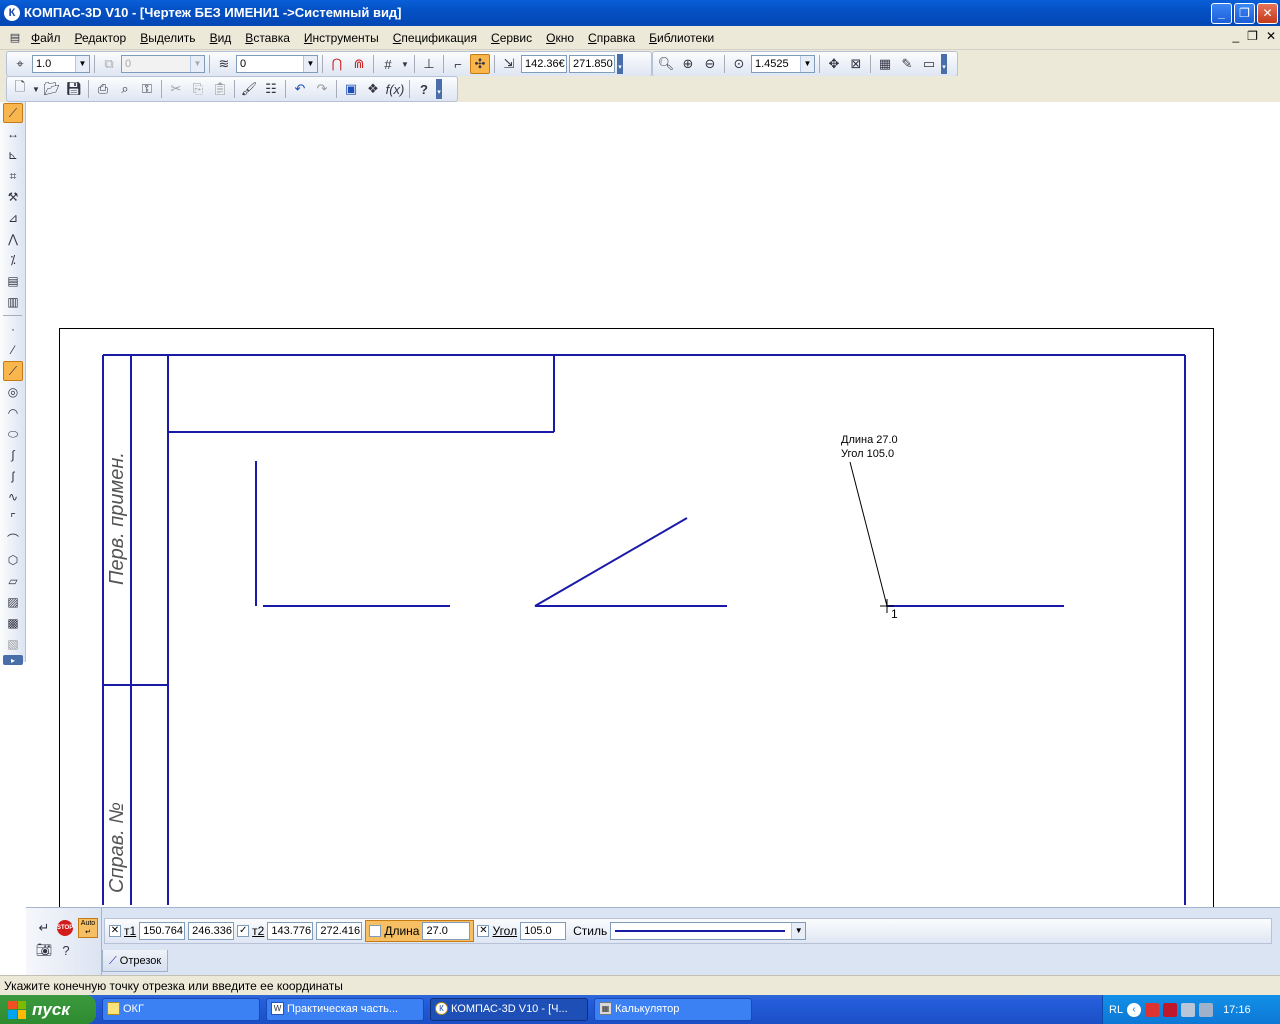 The image size is (1280, 1024). Describe the element at coordinates (13, 660) in the screenshot. I see `toolbar-expand-icon: ▸` at that location.